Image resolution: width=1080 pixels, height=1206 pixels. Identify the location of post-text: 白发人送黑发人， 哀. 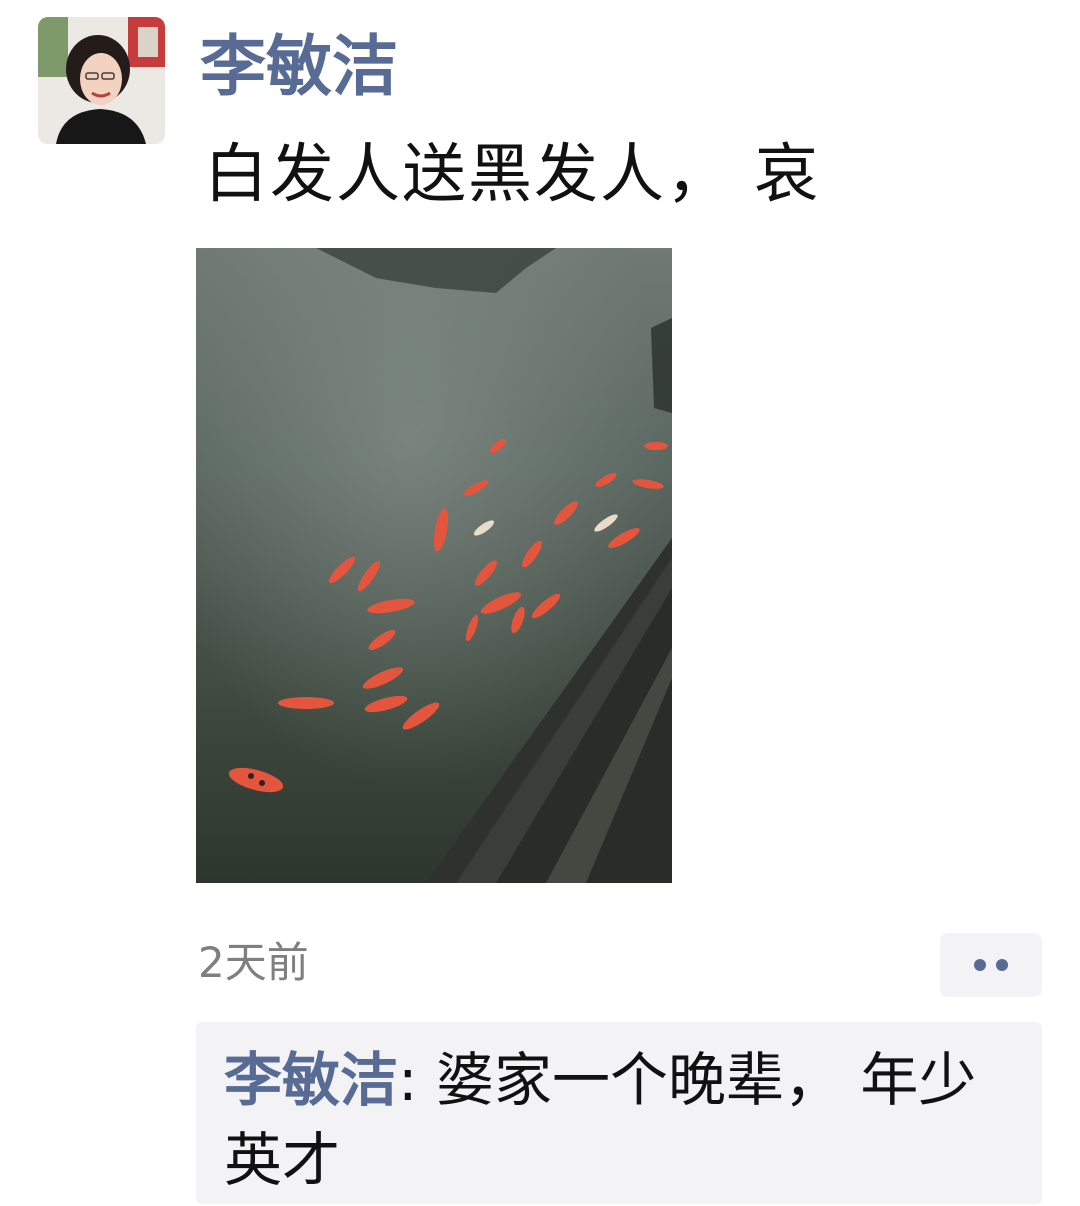
(512, 175).